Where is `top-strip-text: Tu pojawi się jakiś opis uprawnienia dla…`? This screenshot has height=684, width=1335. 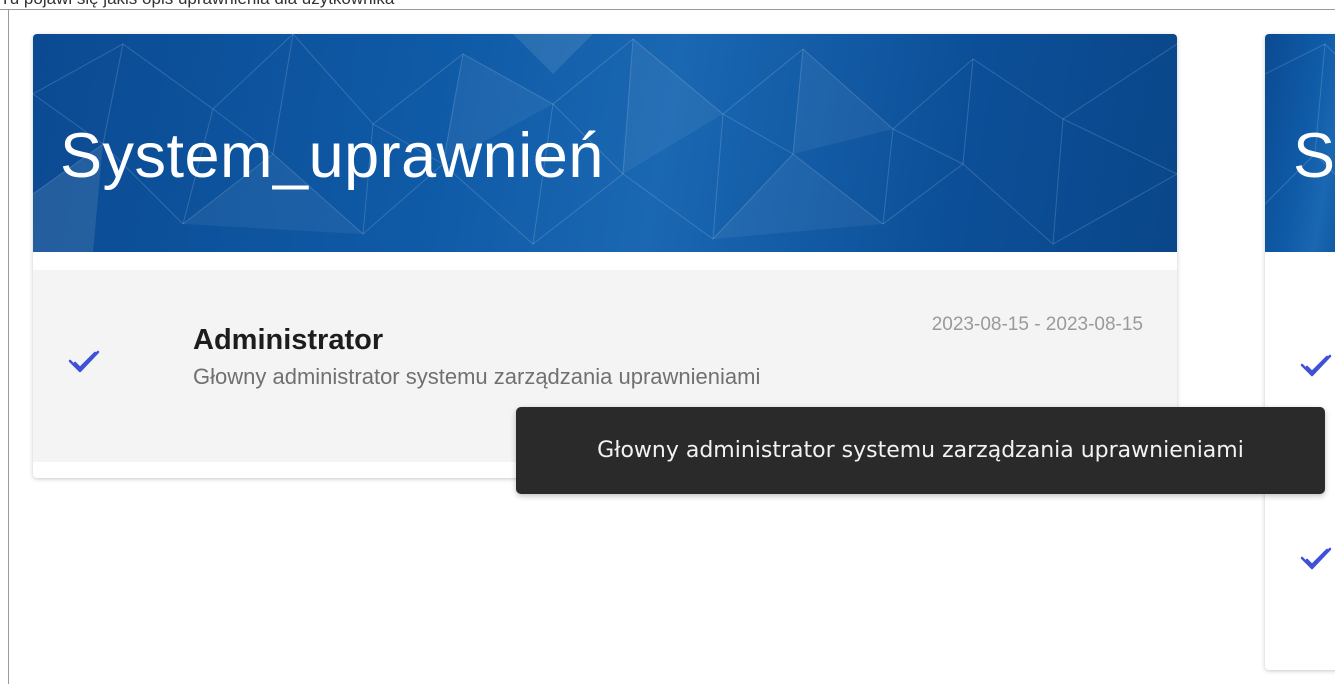 top-strip-text: Tu pojawi się jakiś opis uprawnienia dla… is located at coordinates (197, 4).